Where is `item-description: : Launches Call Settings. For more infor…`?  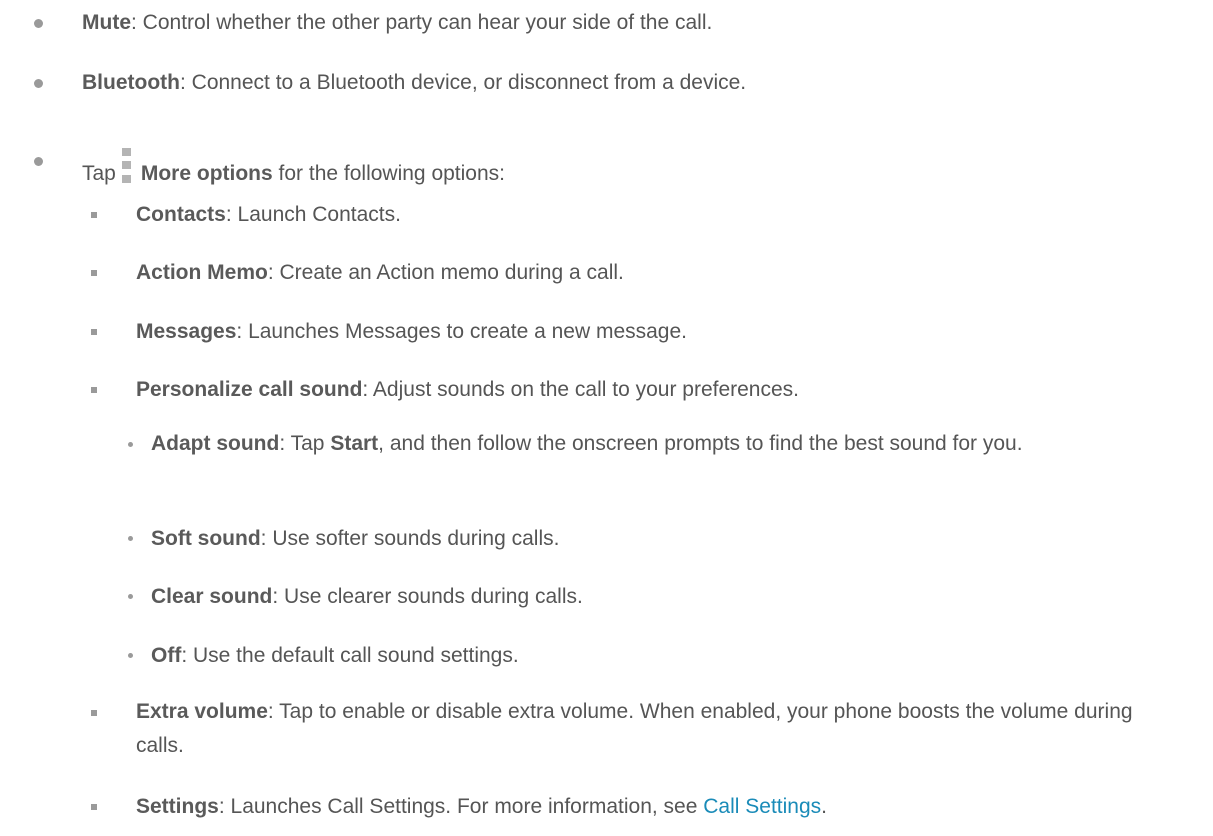 item-description: : Launches Call Settings. For more infor… is located at coordinates (461, 806).